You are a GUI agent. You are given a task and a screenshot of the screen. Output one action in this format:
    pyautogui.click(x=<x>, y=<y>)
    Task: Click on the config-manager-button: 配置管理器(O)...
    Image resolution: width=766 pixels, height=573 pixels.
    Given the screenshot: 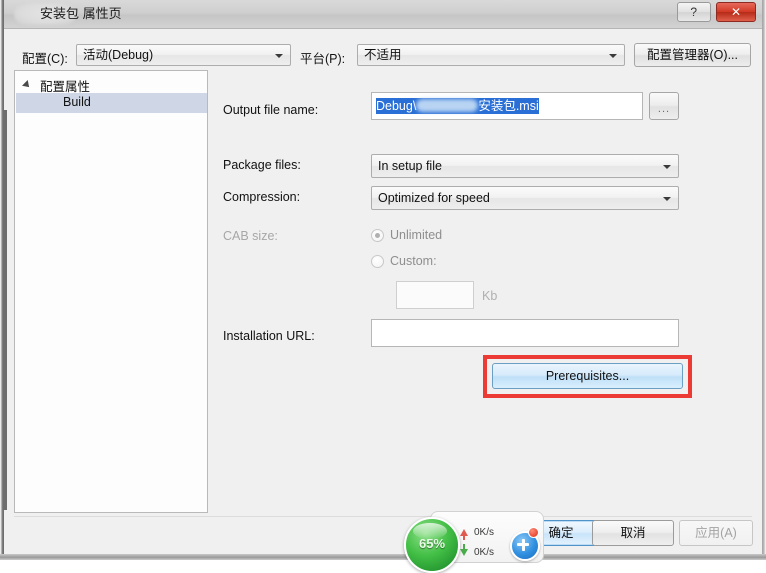 What is the action you would take?
    pyautogui.click(x=692, y=55)
    